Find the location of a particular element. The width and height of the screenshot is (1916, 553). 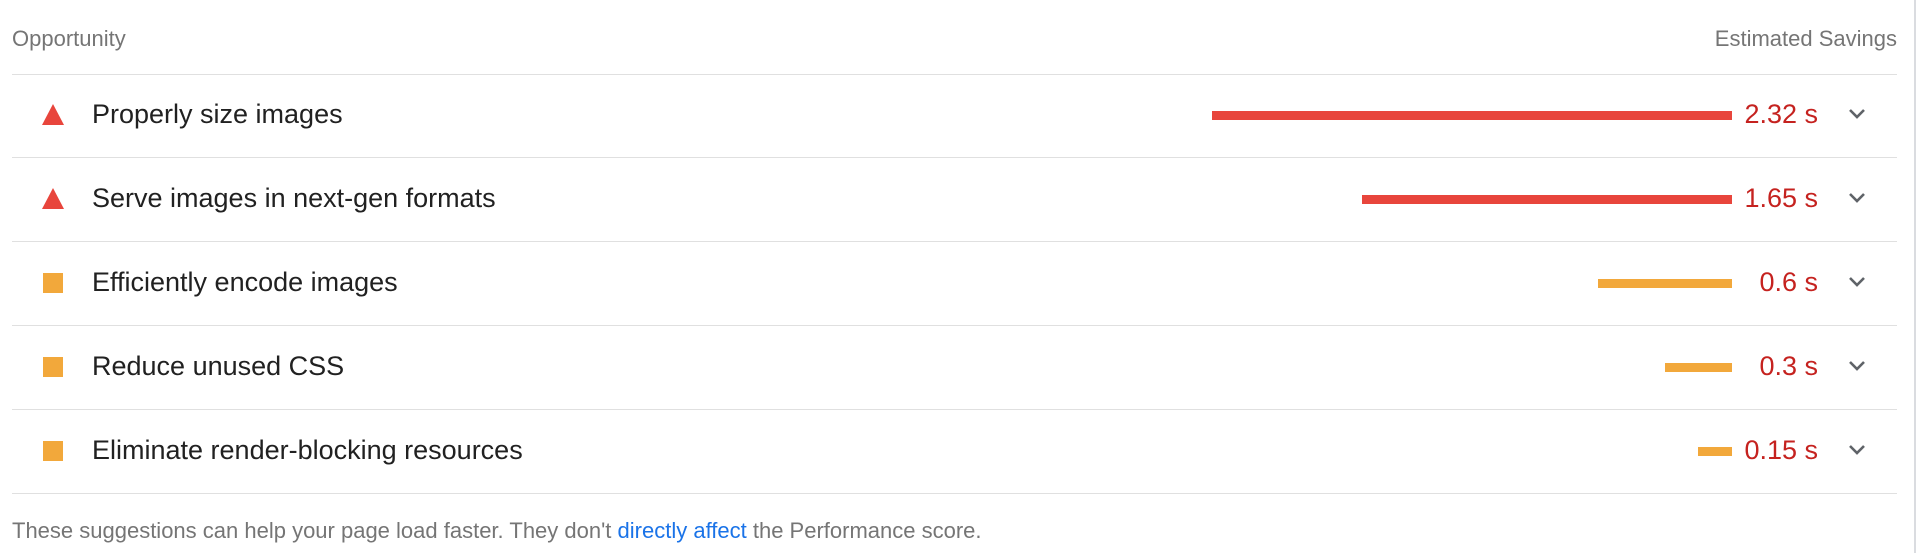

opportunity-row: Serve images in next-gen formats 1.65 s is located at coordinates (954, 200).